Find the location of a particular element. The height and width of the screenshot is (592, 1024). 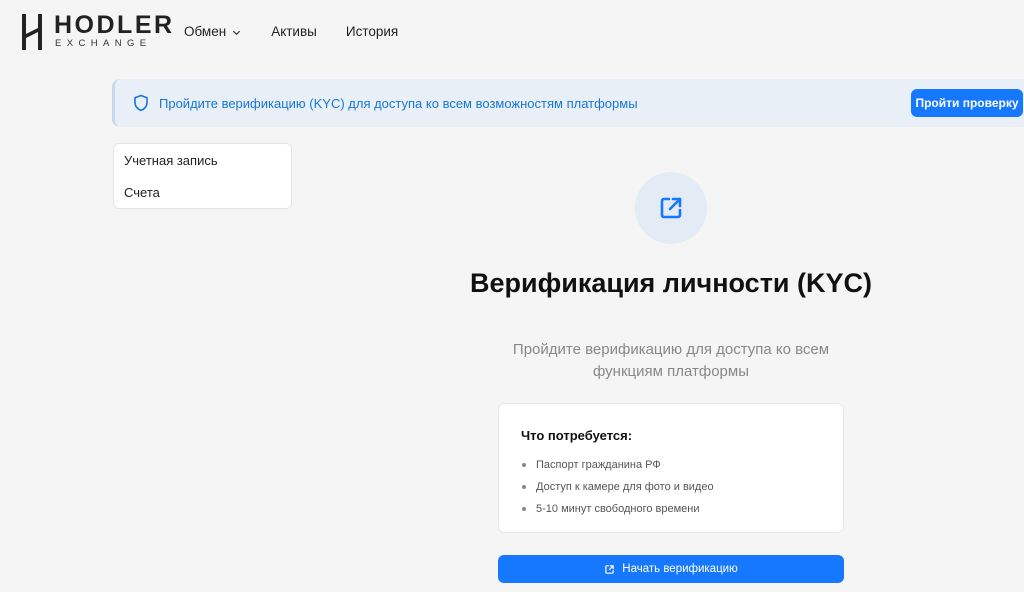

brand-logo: HODLER EXCHANGE is located at coordinates (97, 32).